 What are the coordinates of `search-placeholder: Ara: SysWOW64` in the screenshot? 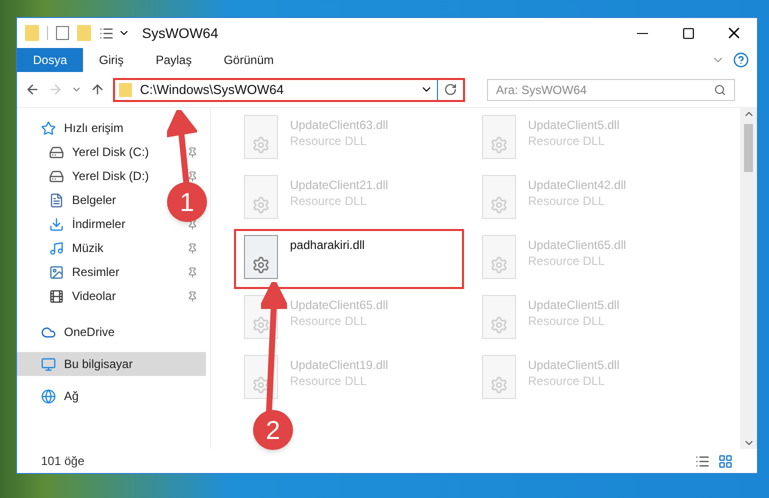 It's located at (542, 90).